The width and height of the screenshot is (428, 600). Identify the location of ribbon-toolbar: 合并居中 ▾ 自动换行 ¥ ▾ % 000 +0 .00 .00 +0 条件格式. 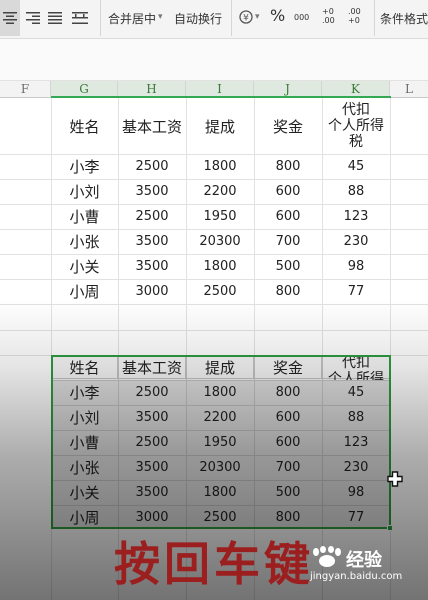
(214, 20).